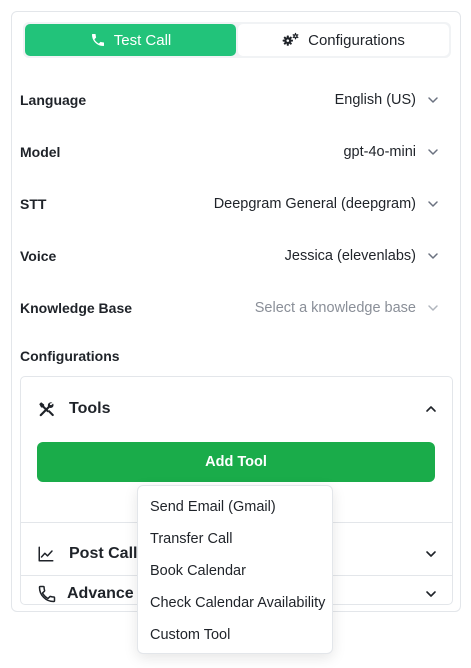 This screenshot has width=471, height=668. Describe the element at coordinates (335, 308) in the screenshot. I see `knowledge-base-placeholder: Select a knowledge base` at that location.